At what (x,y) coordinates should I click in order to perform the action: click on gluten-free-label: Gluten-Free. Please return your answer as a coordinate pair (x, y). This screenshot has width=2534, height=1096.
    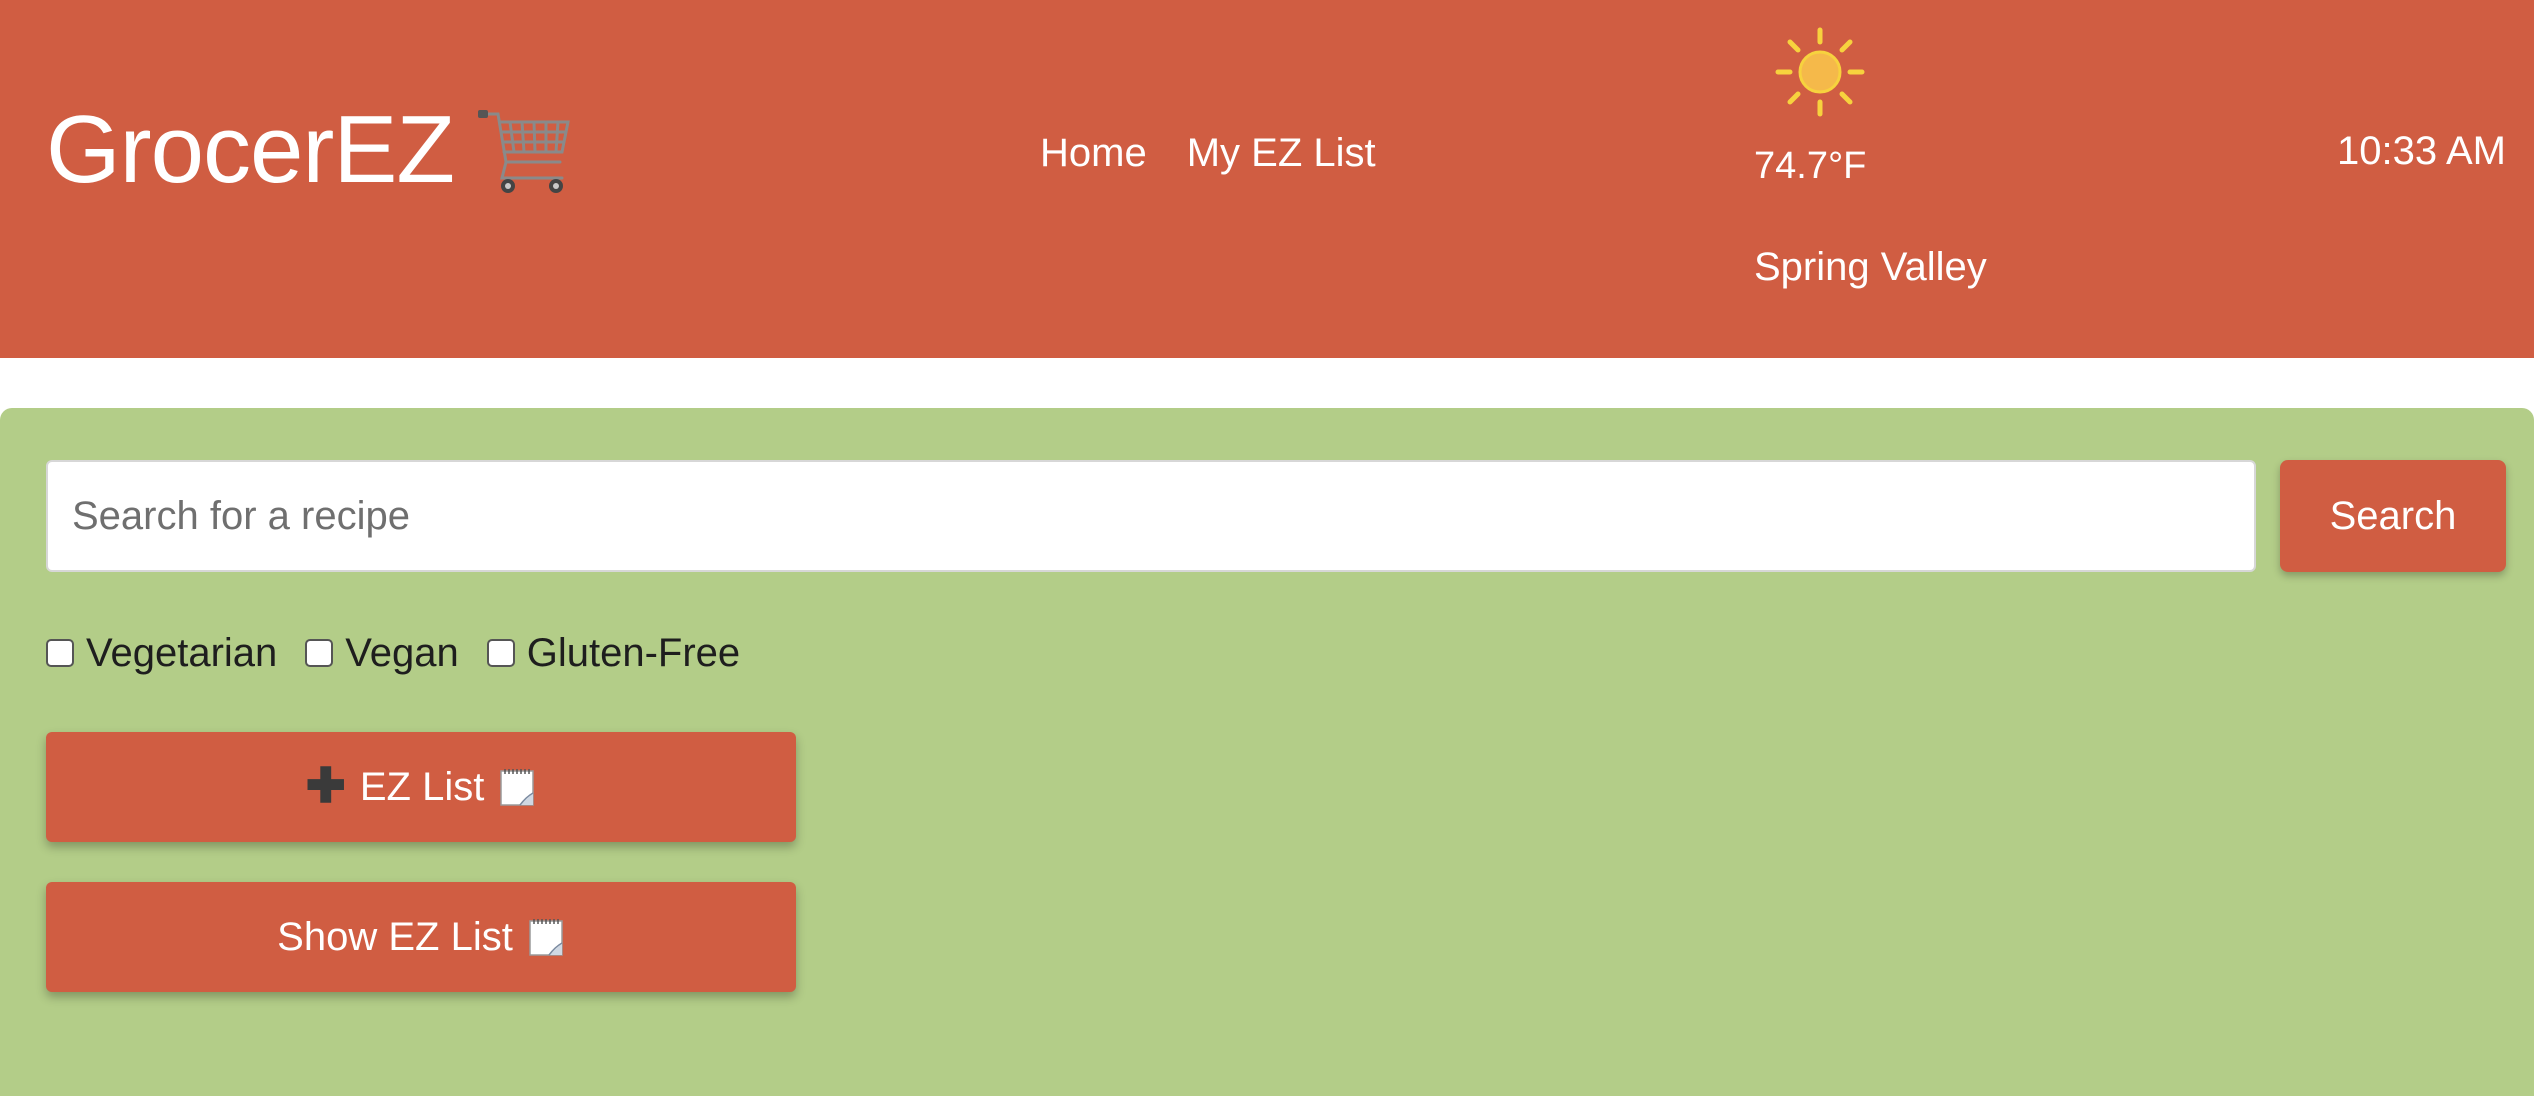
    Looking at the image, I should click on (633, 653).